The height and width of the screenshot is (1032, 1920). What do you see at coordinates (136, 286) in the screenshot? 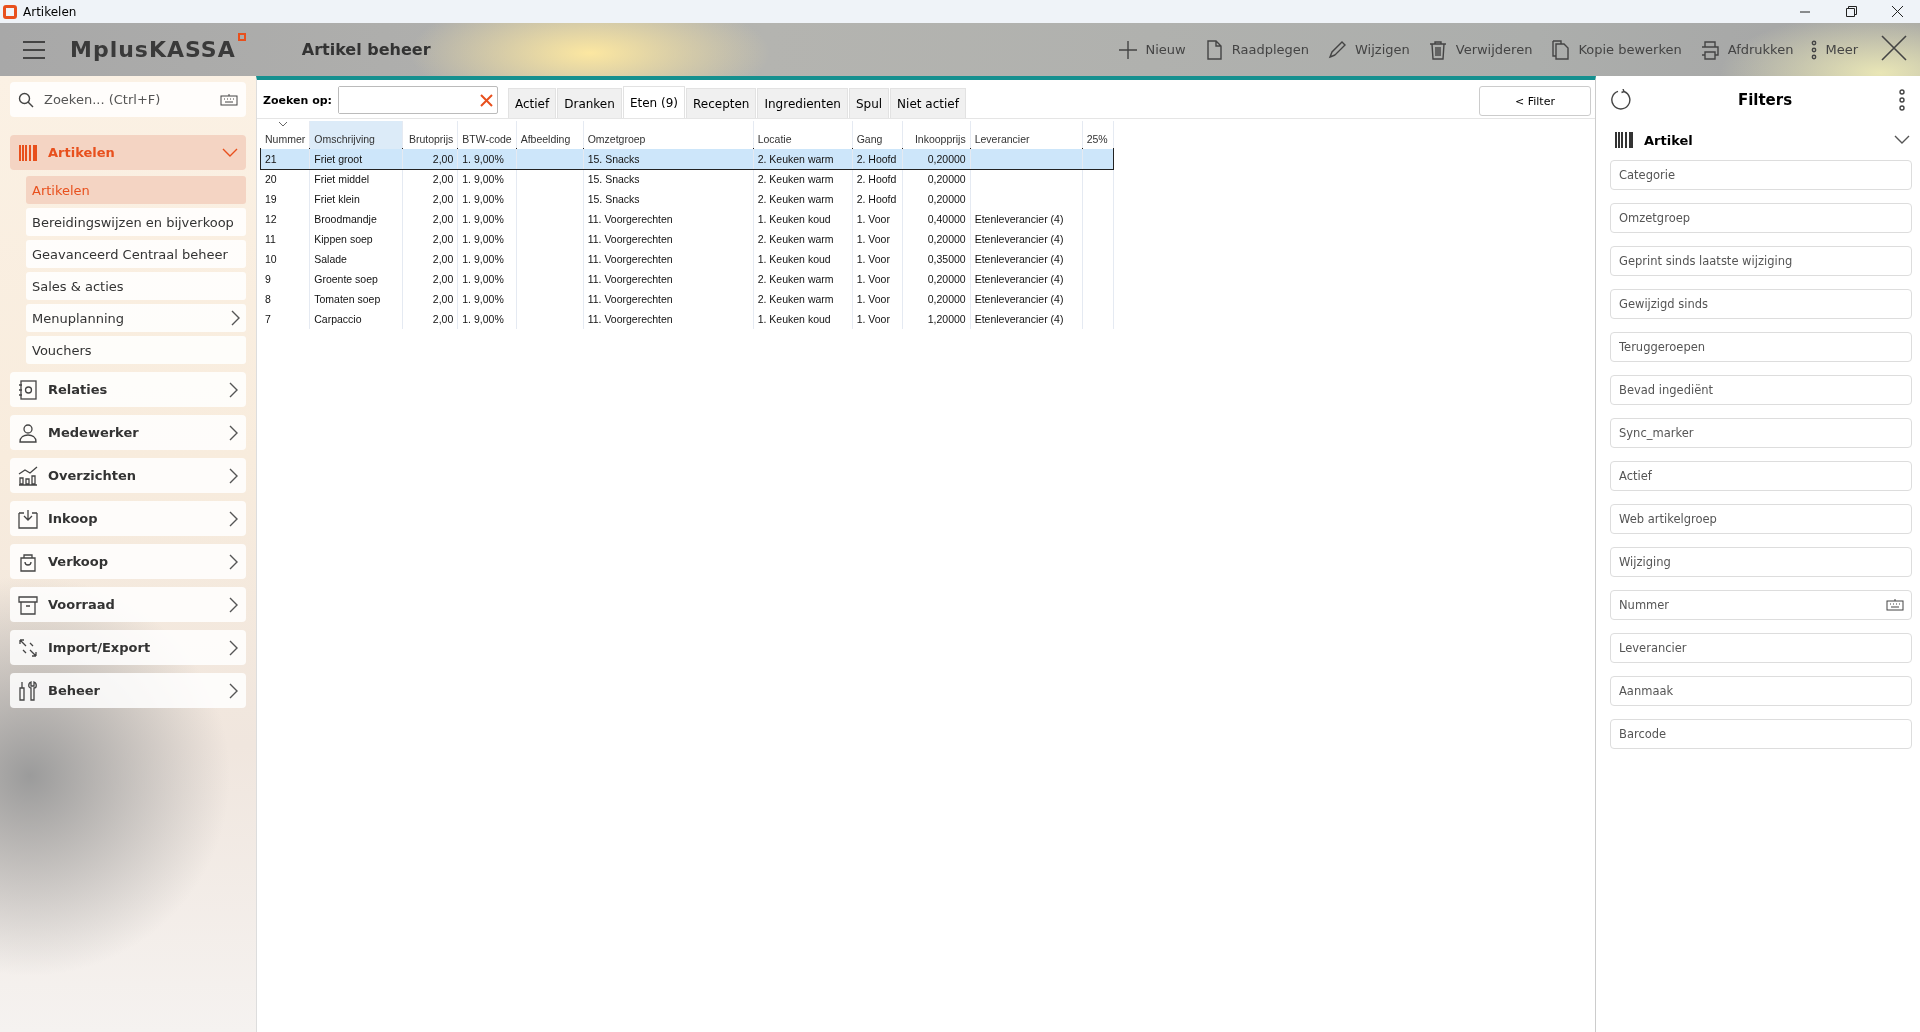
I see `nav-subitem: Sales & acties` at bounding box center [136, 286].